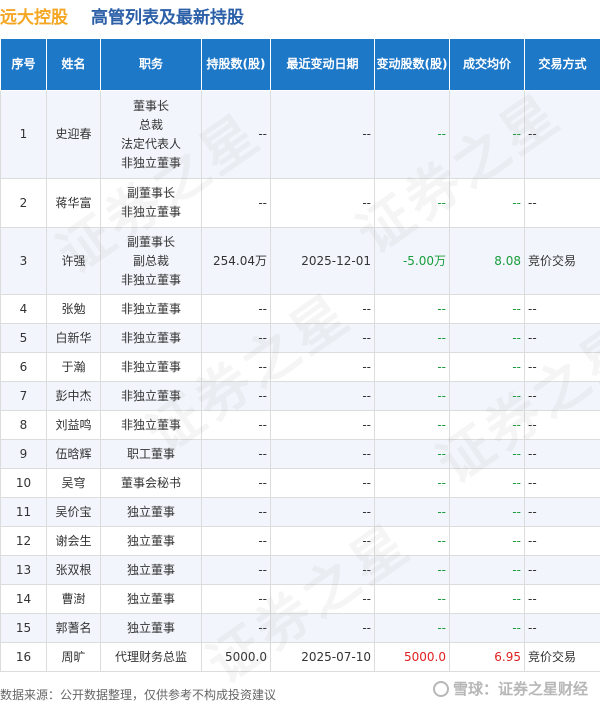 The image size is (600, 704). What do you see at coordinates (73, 261) in the screenshot?
I see `cell-name: 许强` at bounding box center [73, 261].